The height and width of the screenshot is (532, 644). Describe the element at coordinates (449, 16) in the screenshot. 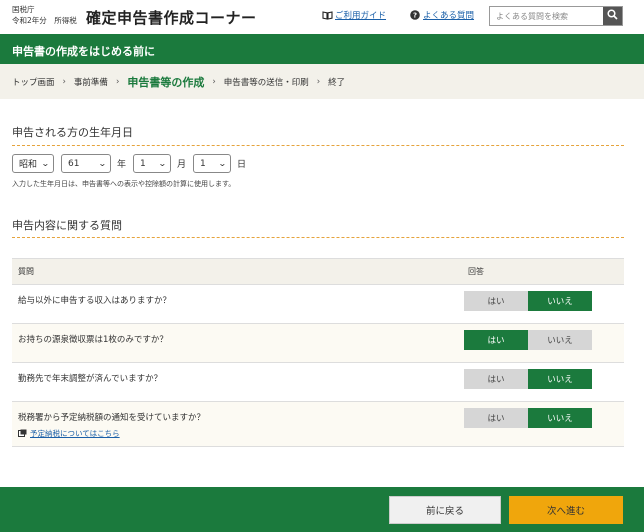

I see `faq-link-label: よくある質問` at that location.